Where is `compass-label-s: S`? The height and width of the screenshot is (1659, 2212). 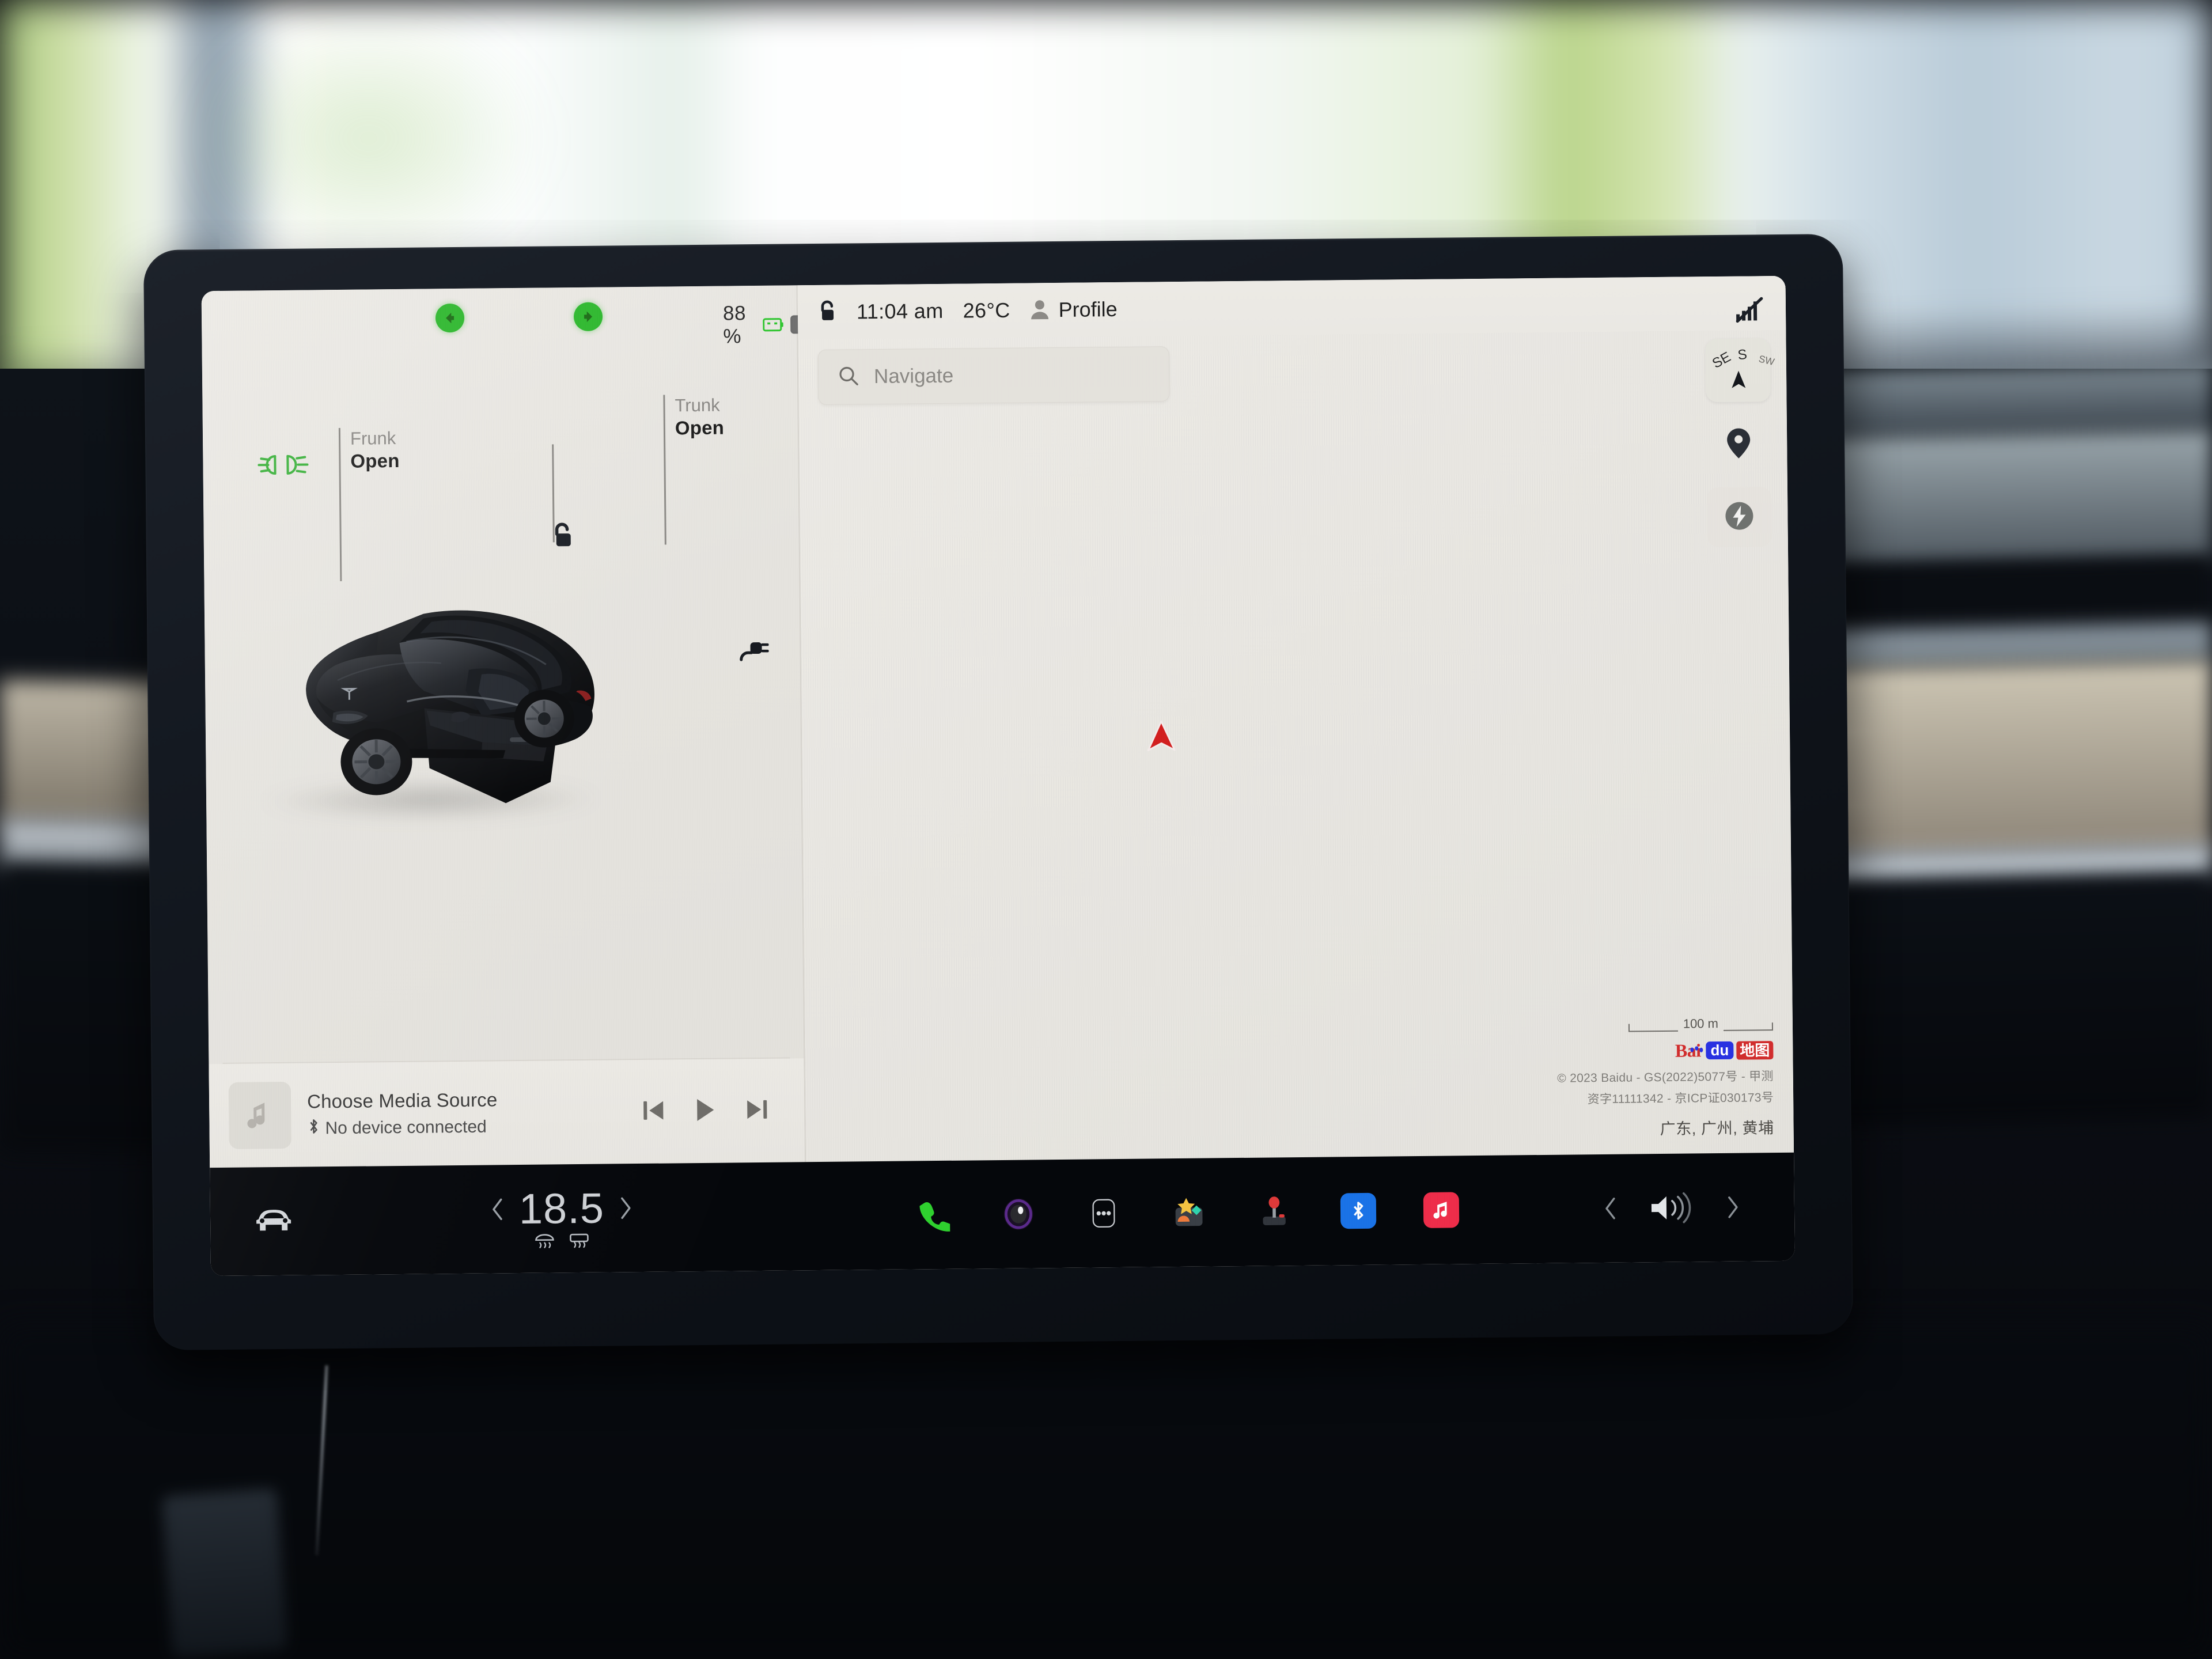 compass-label-s: S is located at coordinates (1742, 354).